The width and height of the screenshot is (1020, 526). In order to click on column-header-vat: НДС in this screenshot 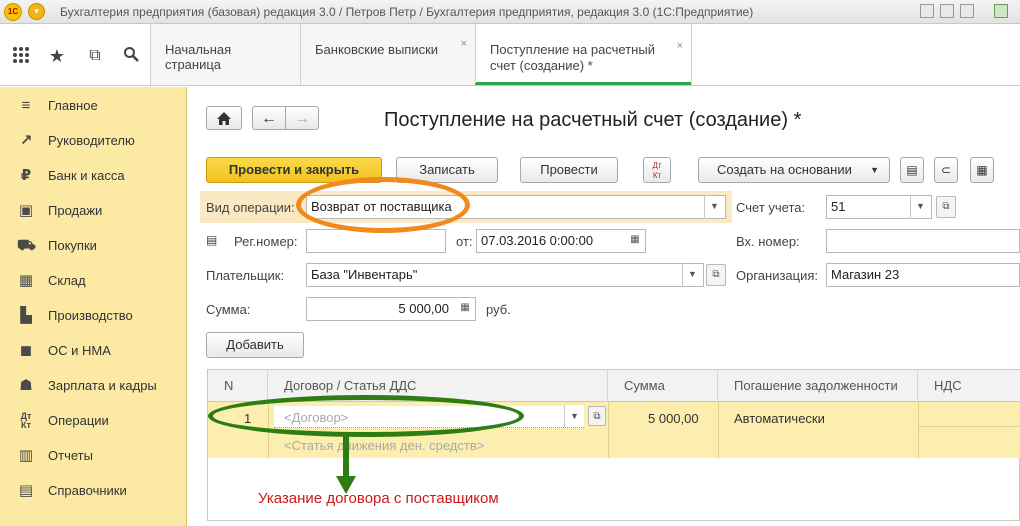, I will do `click(969, 386)`.